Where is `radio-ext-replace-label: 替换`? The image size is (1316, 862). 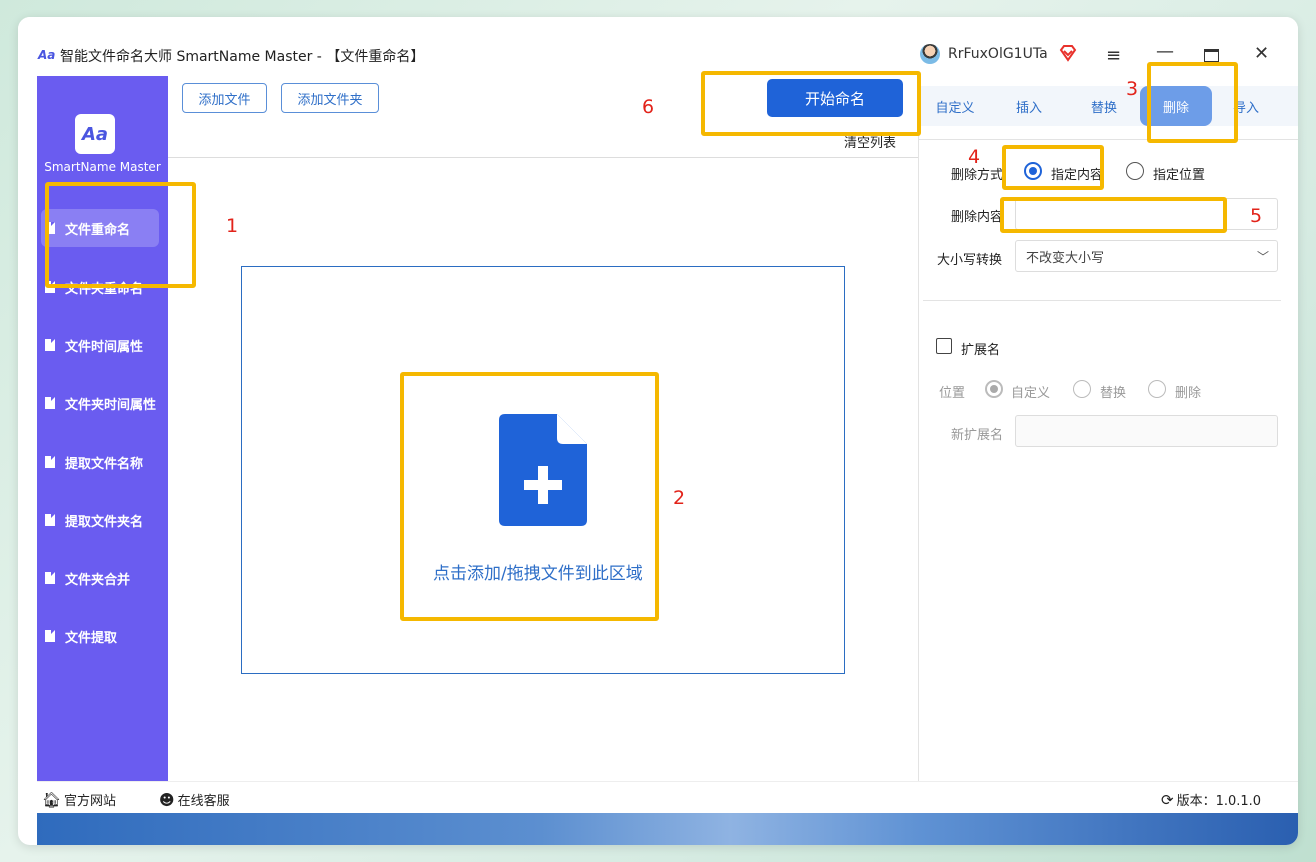
radio-ext-replace-label: 替换 is located at coordinates (1113, 391).